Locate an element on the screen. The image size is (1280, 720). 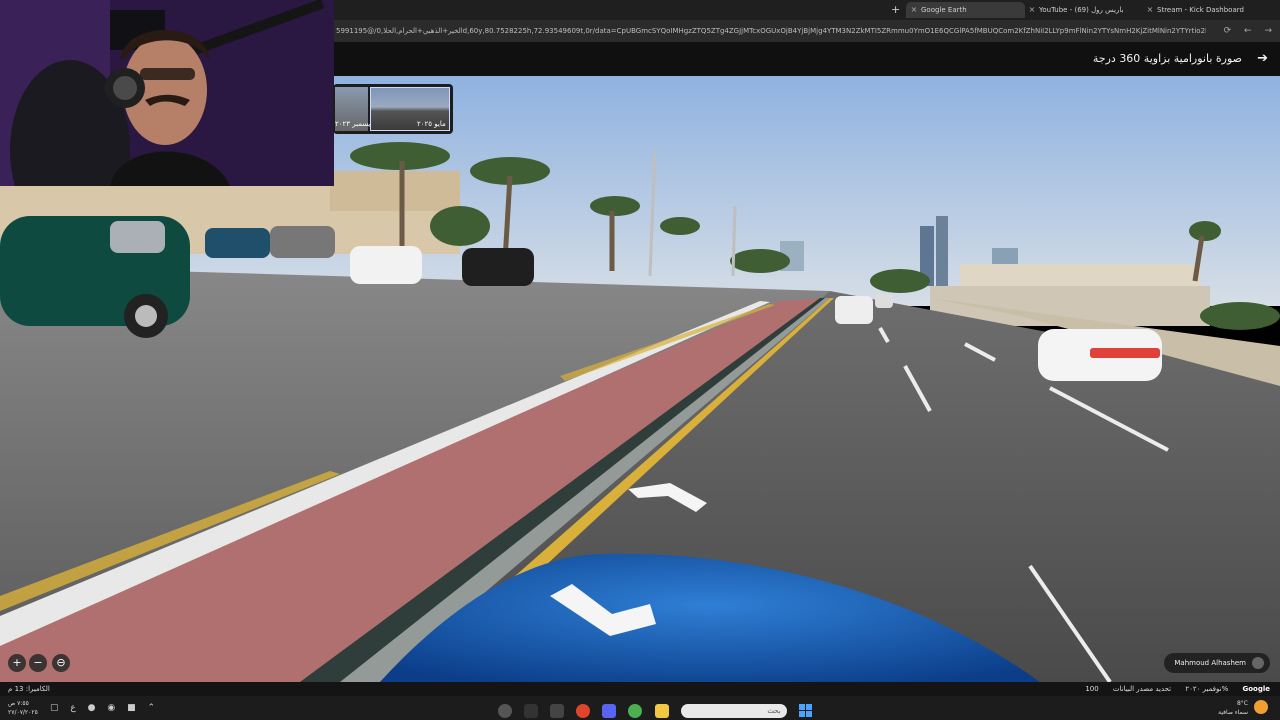
tab-label: Google Earth is located at coordinates (944, 10).